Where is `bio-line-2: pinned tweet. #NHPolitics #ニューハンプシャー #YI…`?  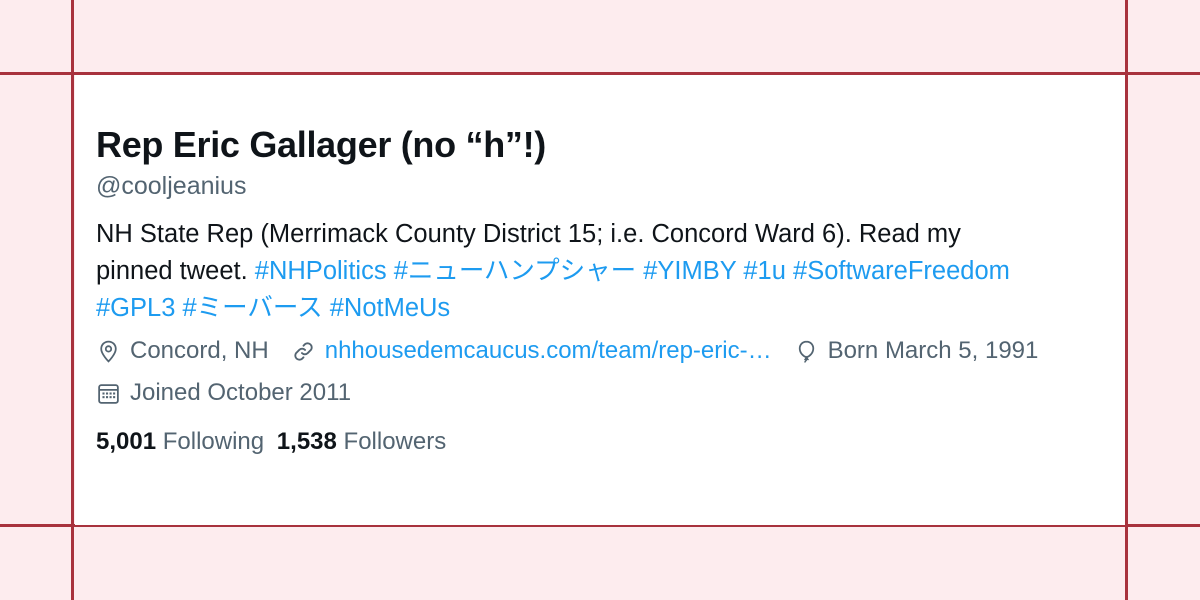
bio-line-2: pinned tweet. #NHPolitics #ニューハンプシャー #YI… is located at coordinates (601, 271).